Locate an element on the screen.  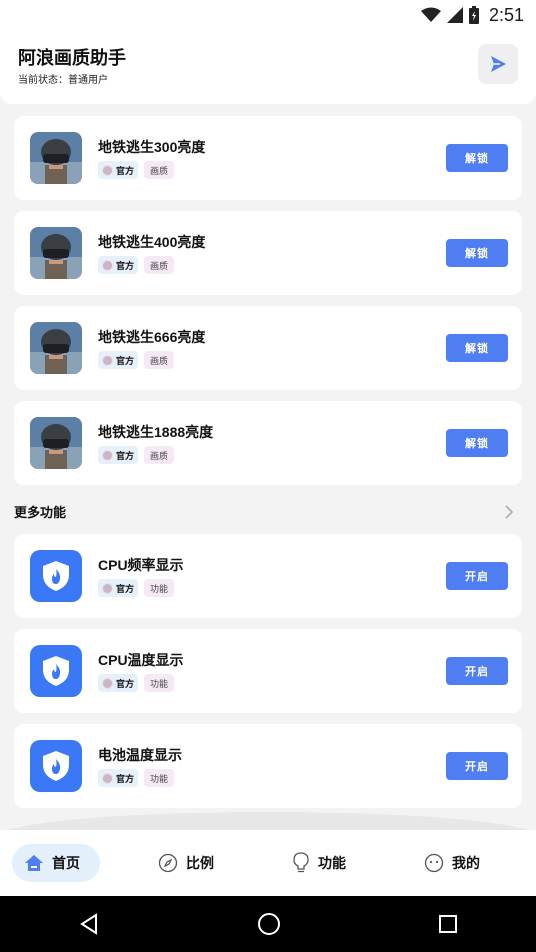
header-action-button is located at coordinates (498, 64).